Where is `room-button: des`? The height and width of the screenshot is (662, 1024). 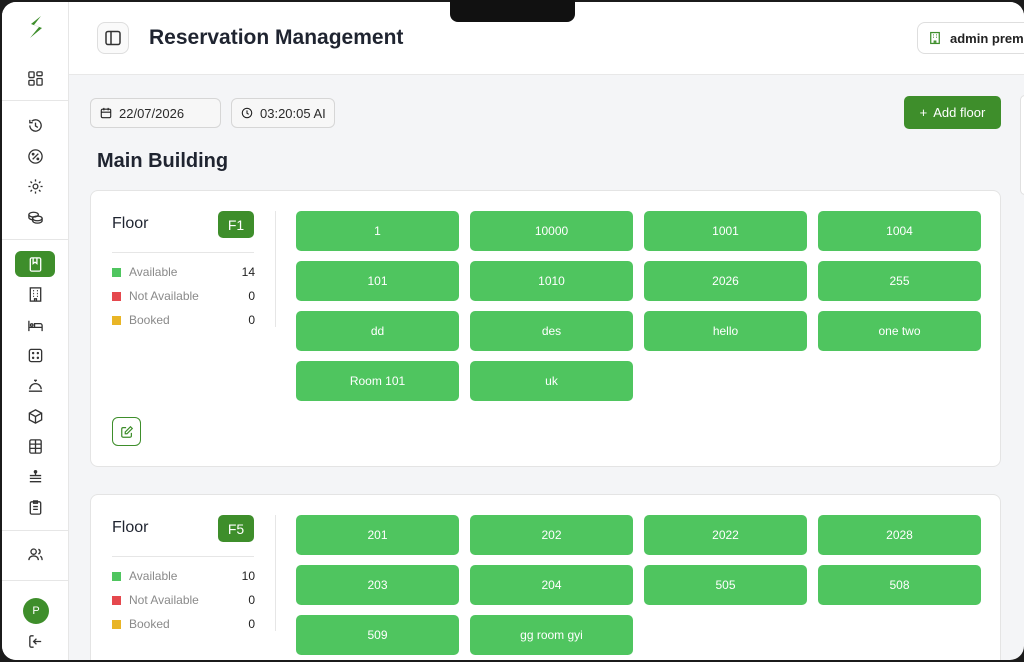 room-button: des is located at coordinates (551, 331).